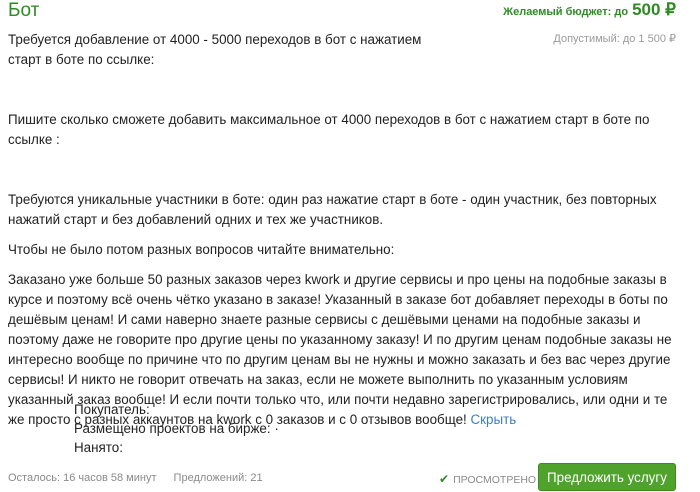 The width and height of the screenshot is (700, 492). Describe the element at coordinates (98, 447) in the screenshot. I see `hired-label: Нанято:` at that location.